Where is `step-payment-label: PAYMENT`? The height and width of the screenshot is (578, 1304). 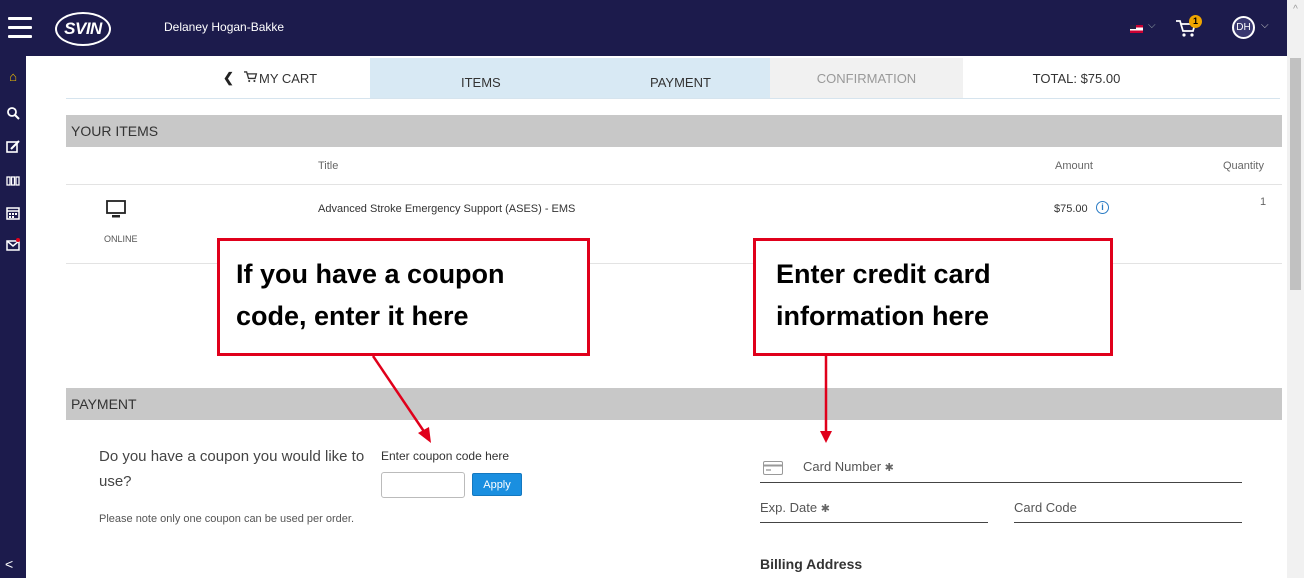 step-payment-label: PAYMENT is located at coordinates (680, 82).